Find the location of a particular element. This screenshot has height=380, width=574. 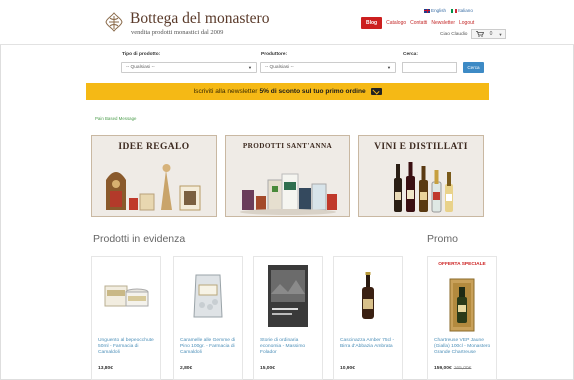

featured-products-title: Prodotti in evidenza is located at coordinates (139, 239).